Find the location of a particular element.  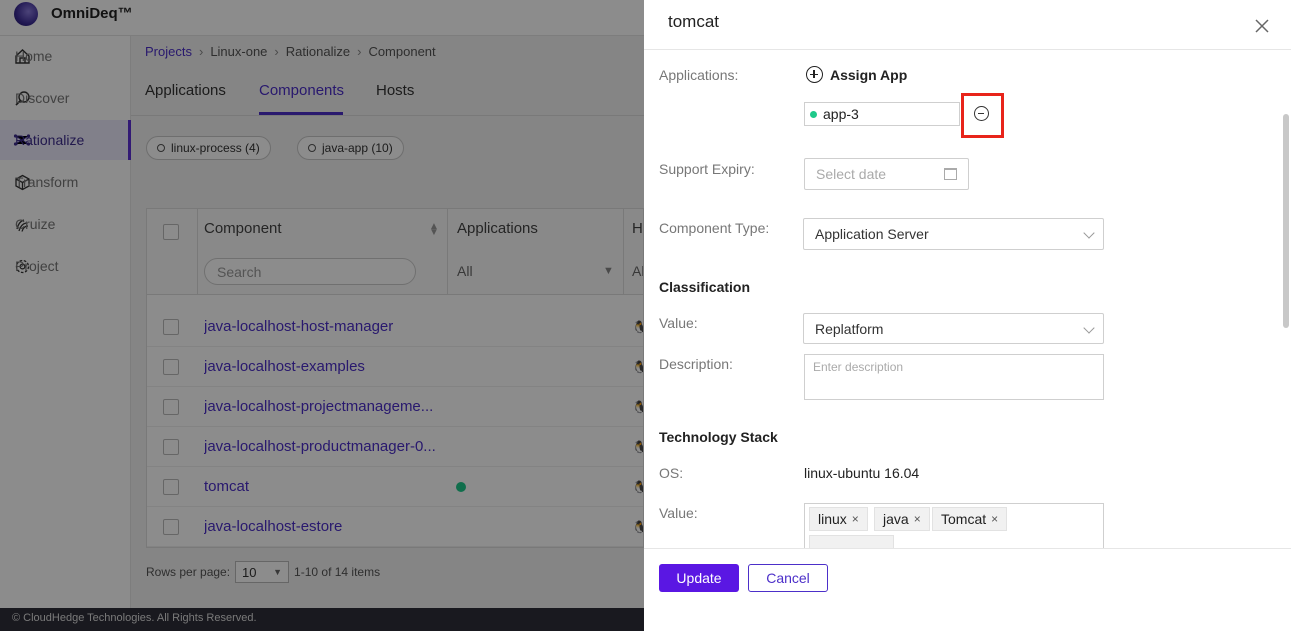

cancel-button: Cancel is located at coordinates (788, 578).